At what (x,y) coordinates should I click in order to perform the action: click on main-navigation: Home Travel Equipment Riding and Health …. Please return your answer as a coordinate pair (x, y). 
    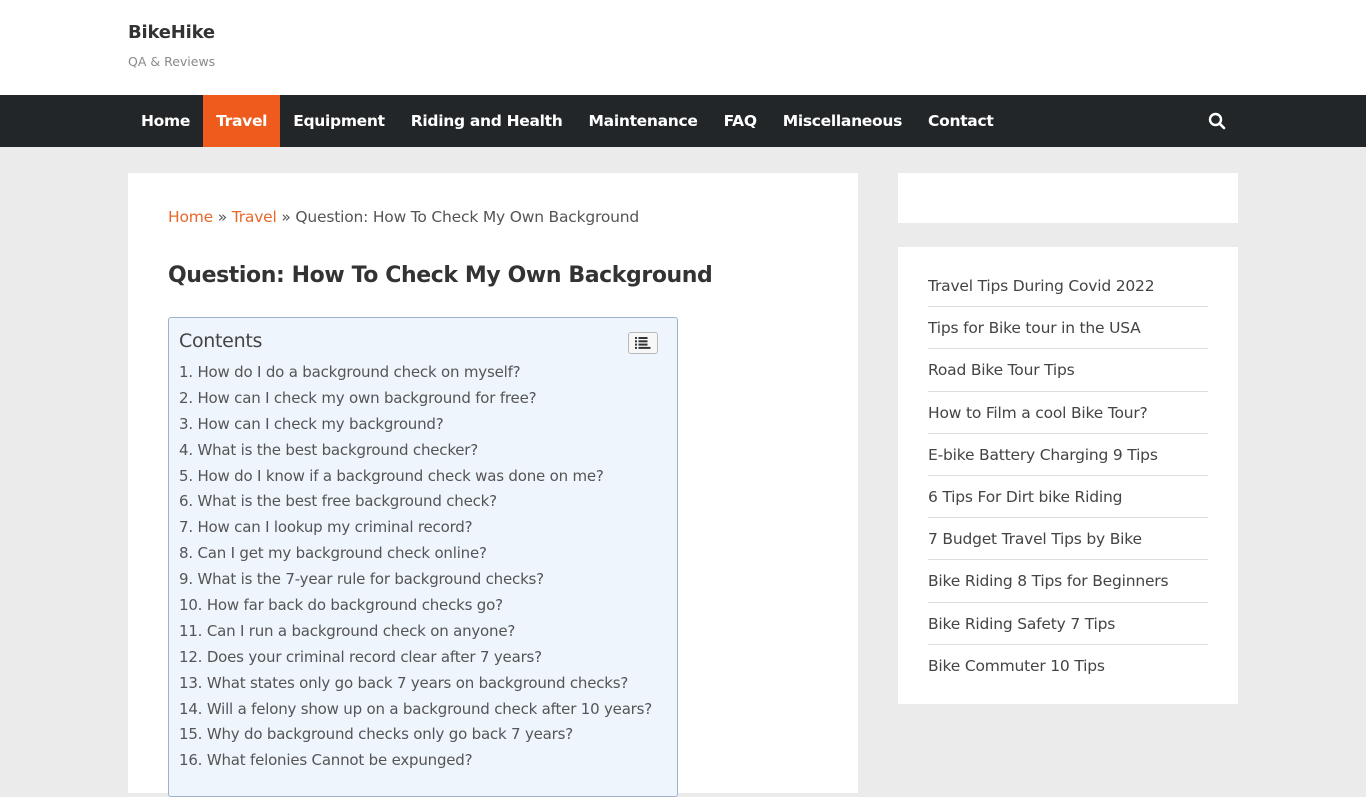
    Looking at the image, I should click on (683, 121).